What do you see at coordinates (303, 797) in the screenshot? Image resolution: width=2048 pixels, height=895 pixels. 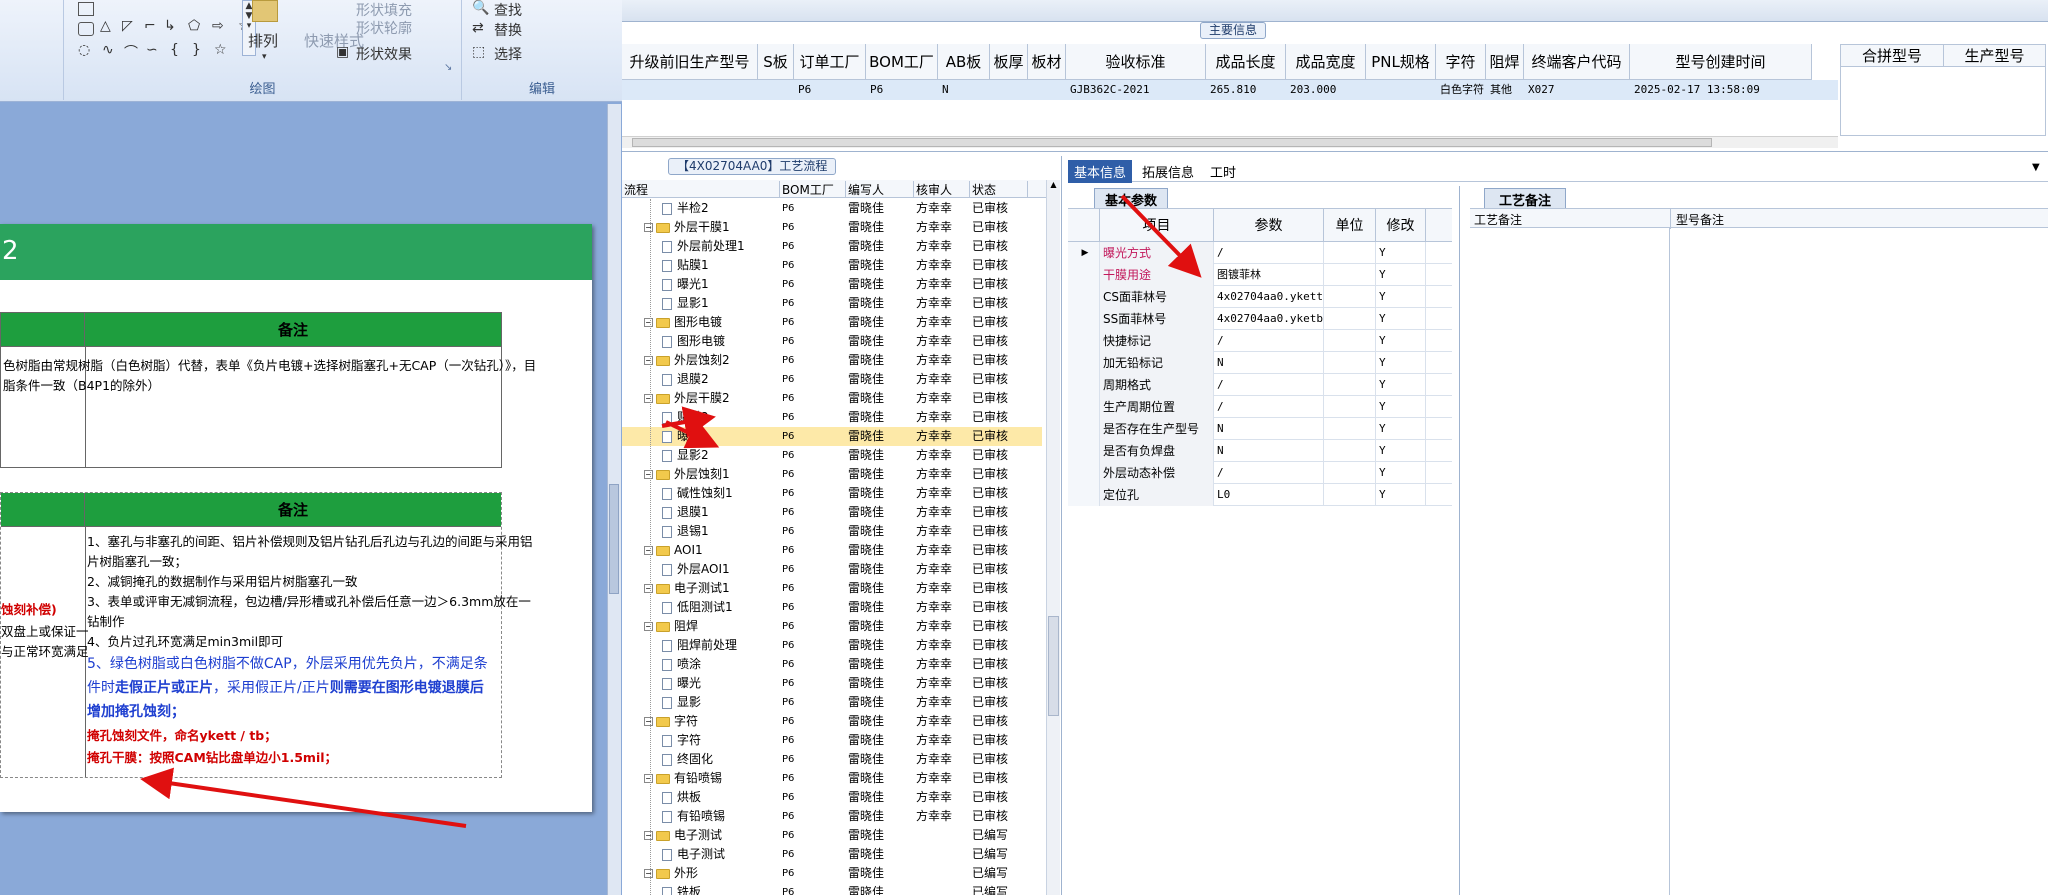 I see `arrow-to-doc-red-text` at bounding box center [303, 797].